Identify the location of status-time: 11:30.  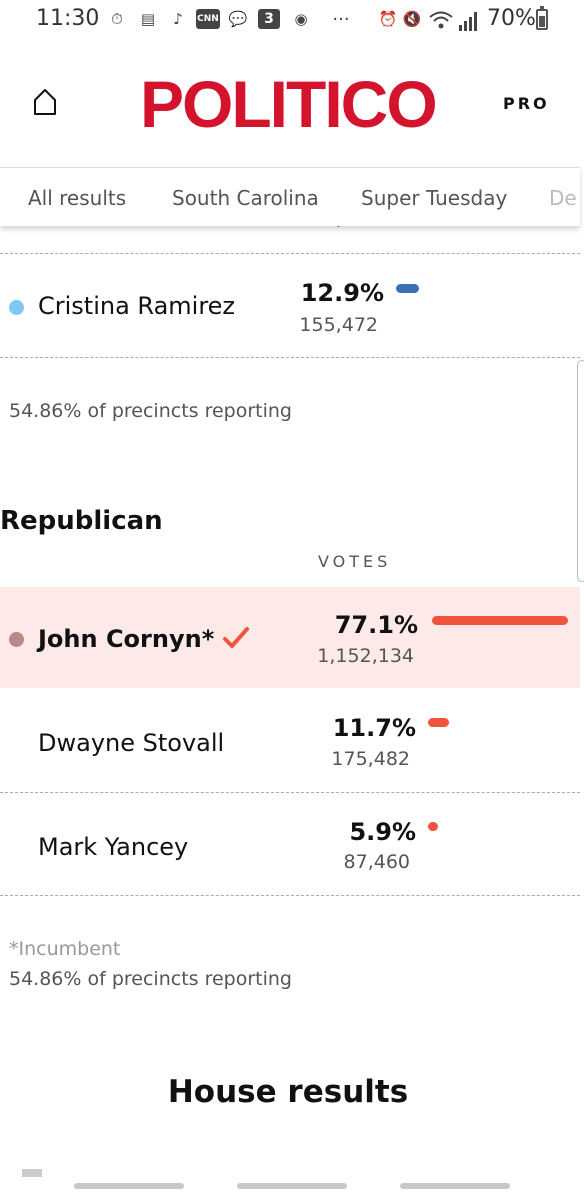
(68, 18).